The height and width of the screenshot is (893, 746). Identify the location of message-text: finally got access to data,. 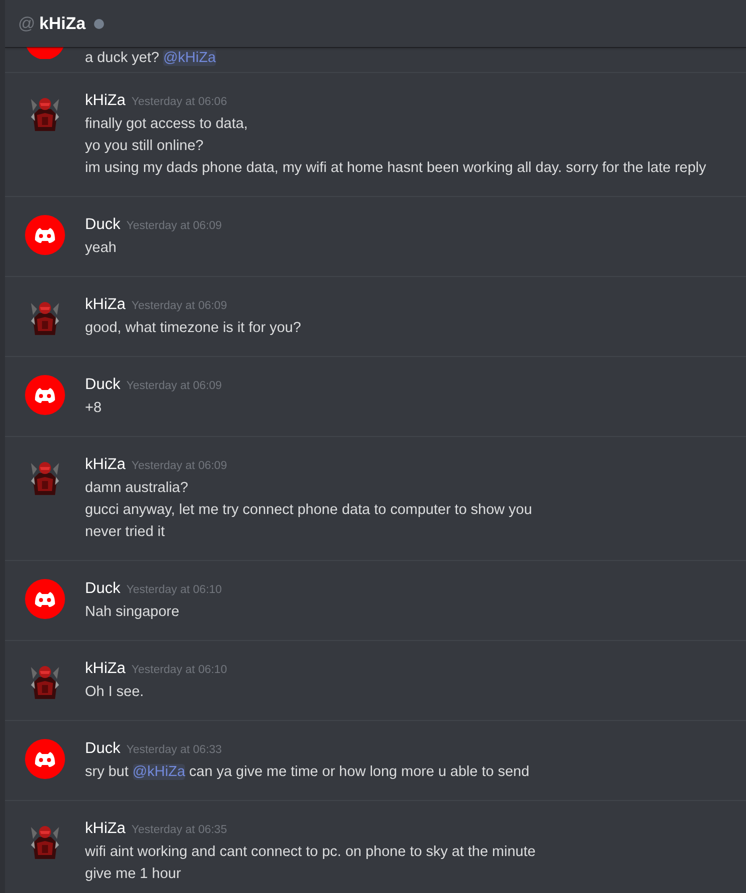
(167, 124).